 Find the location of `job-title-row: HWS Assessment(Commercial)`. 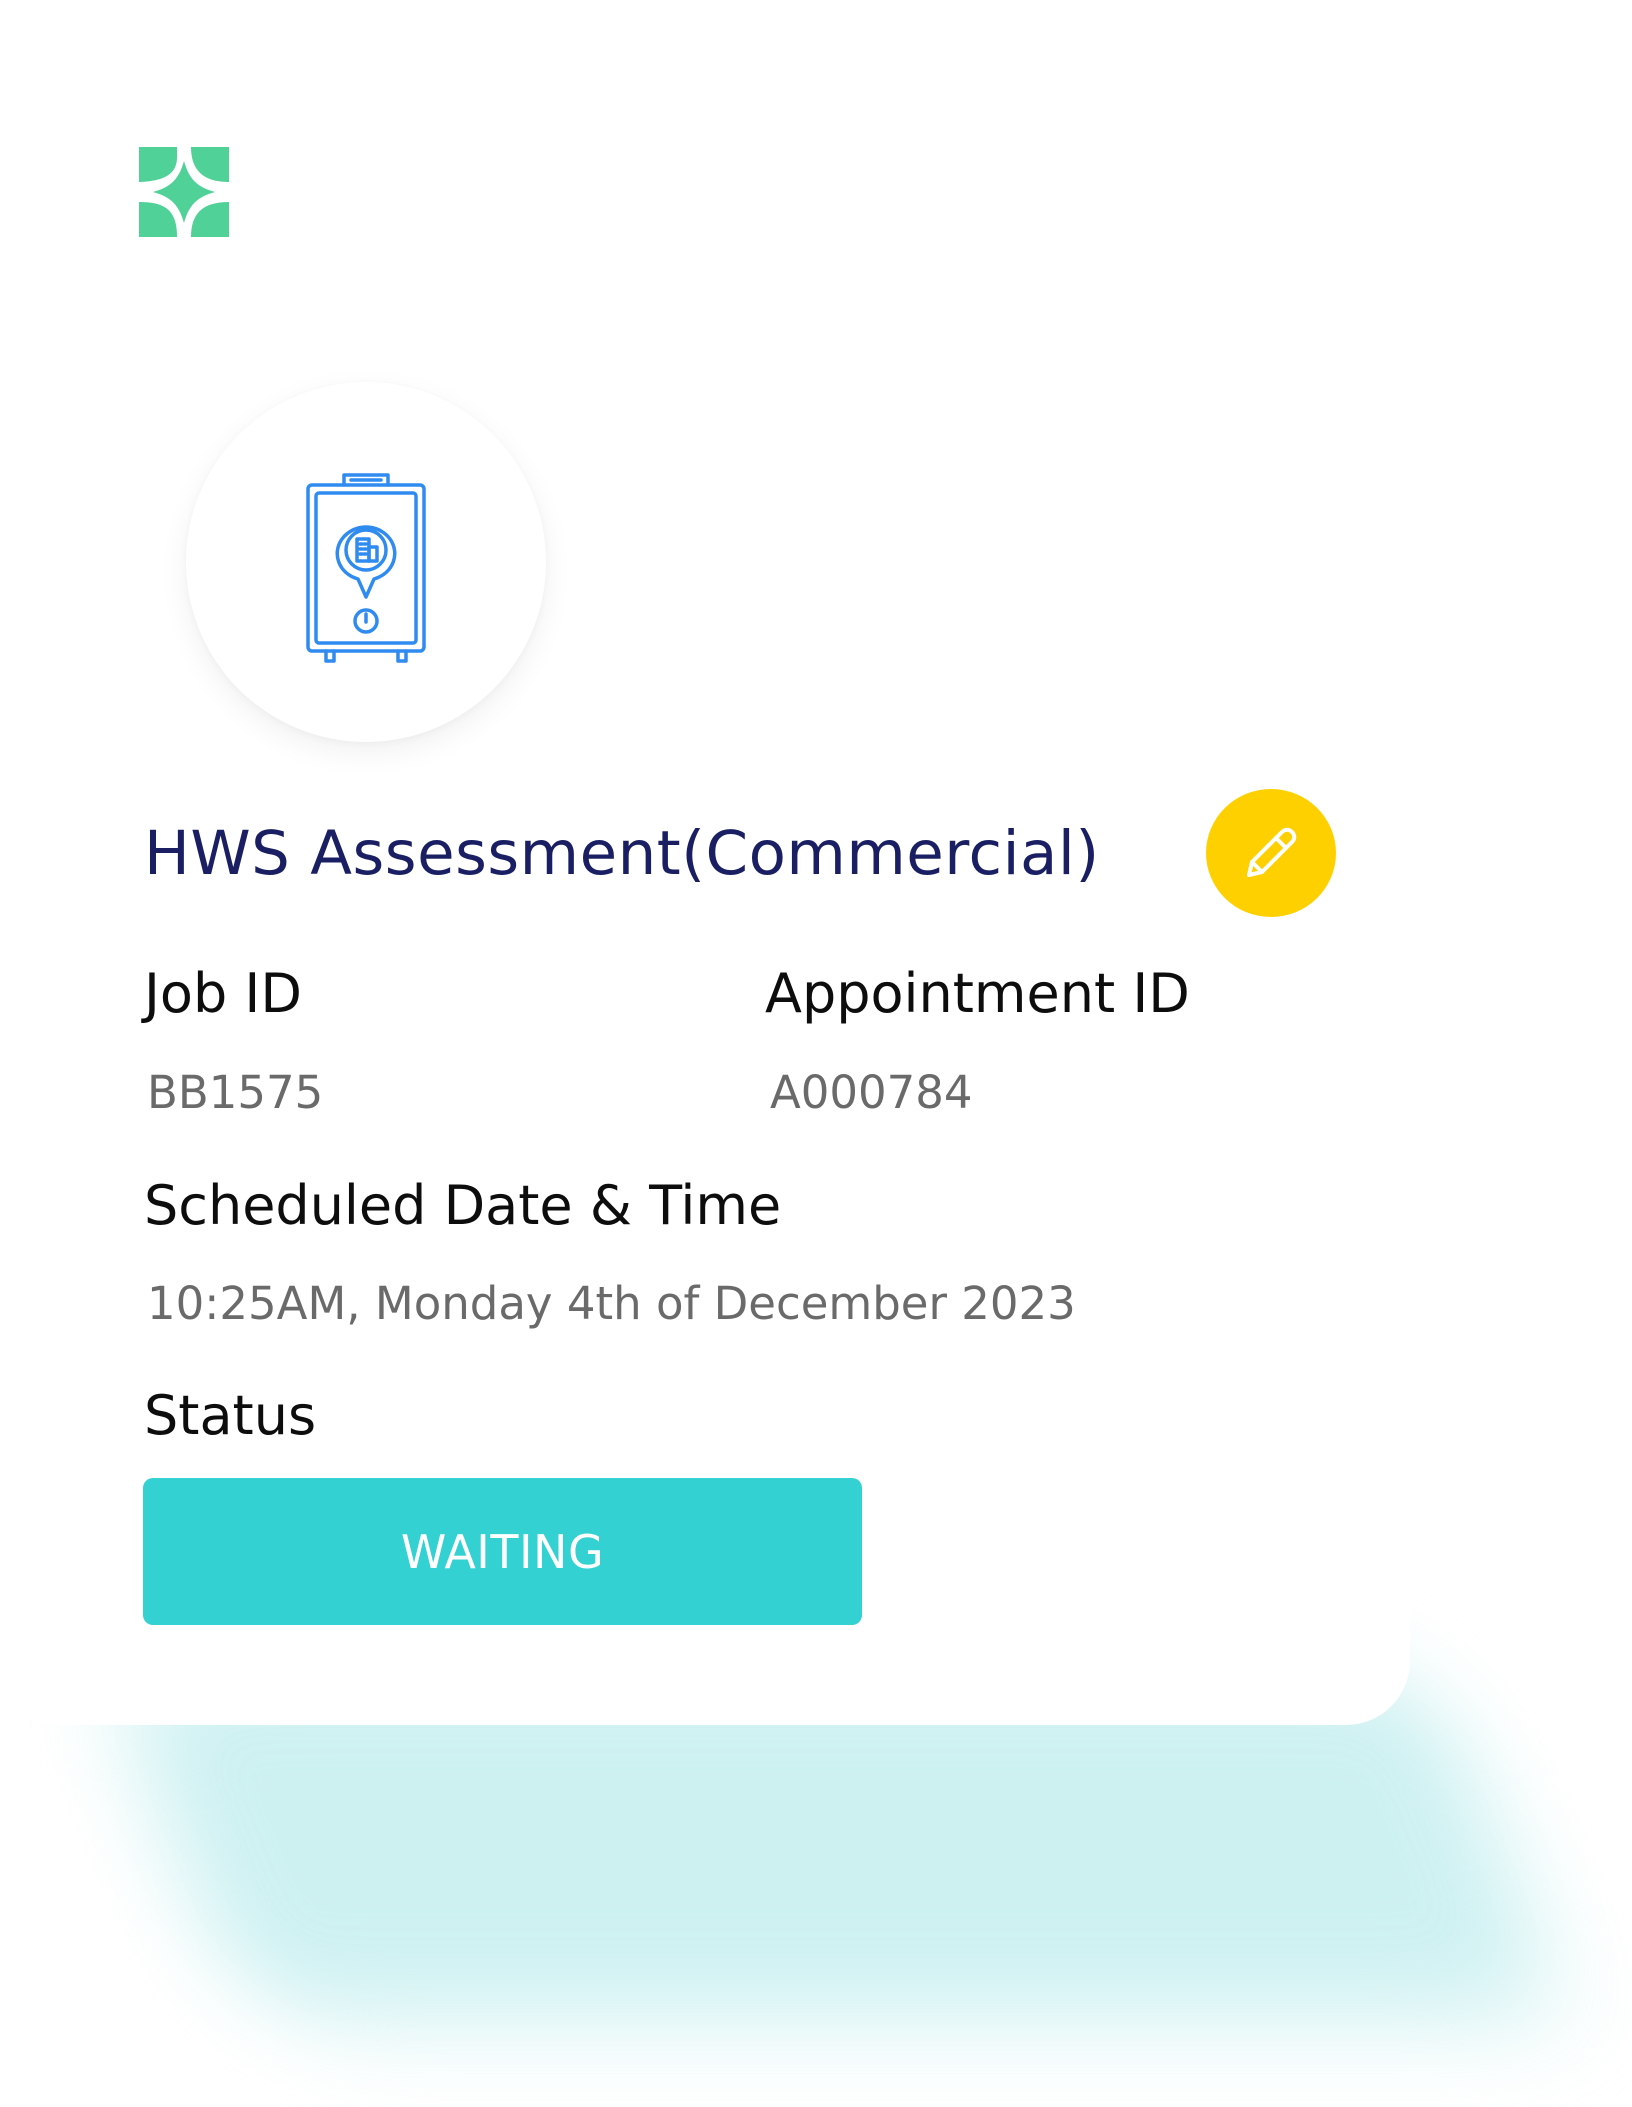

job-title-row: HWS Assessment(Commercial) is located at coordinates (622, 853).